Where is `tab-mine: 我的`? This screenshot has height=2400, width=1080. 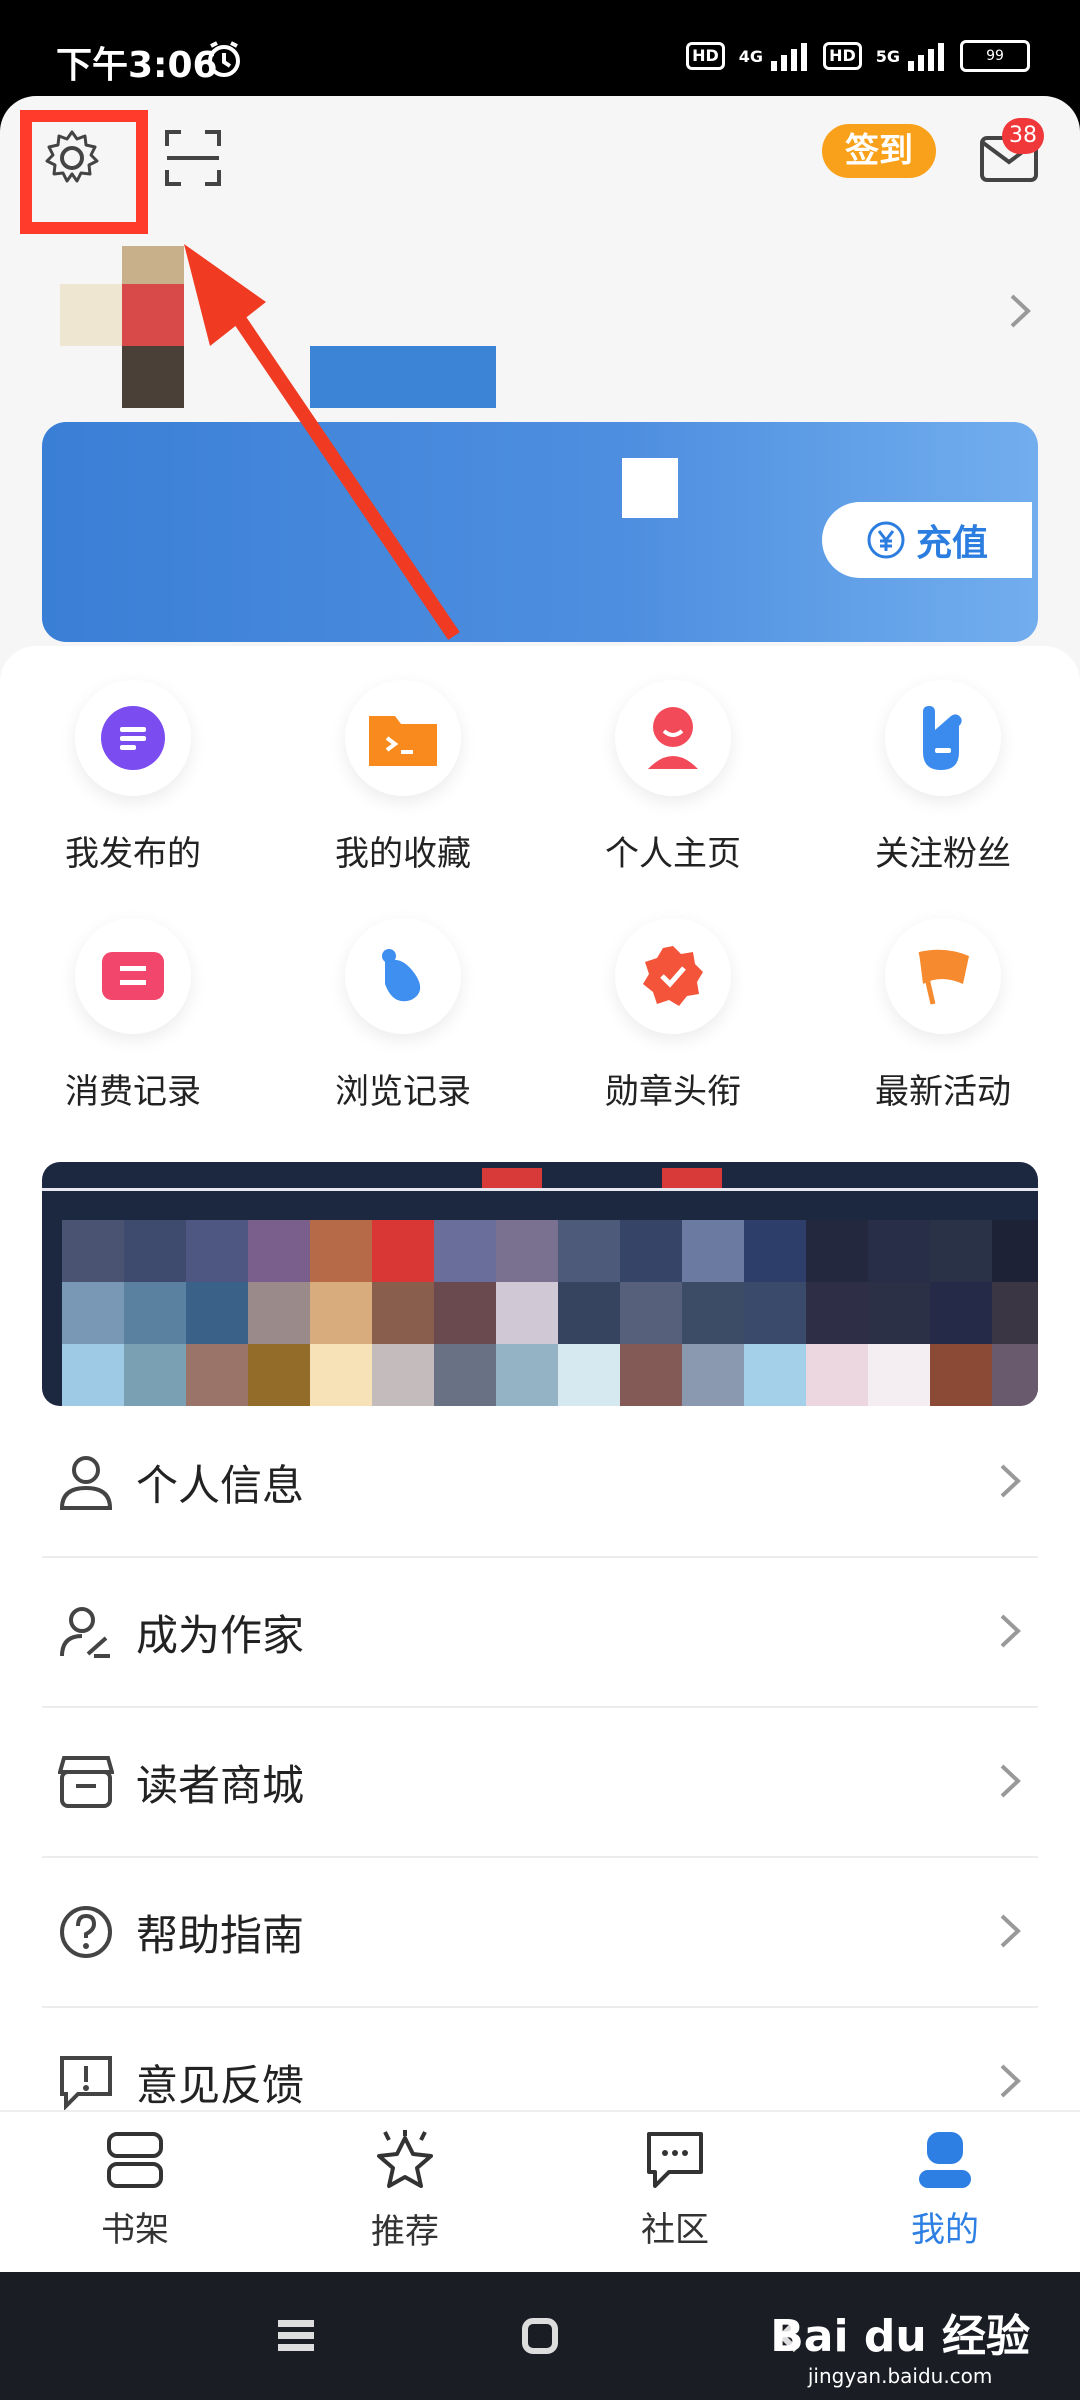 tab-mine: 我的 is located at coordinates (945, 2190).